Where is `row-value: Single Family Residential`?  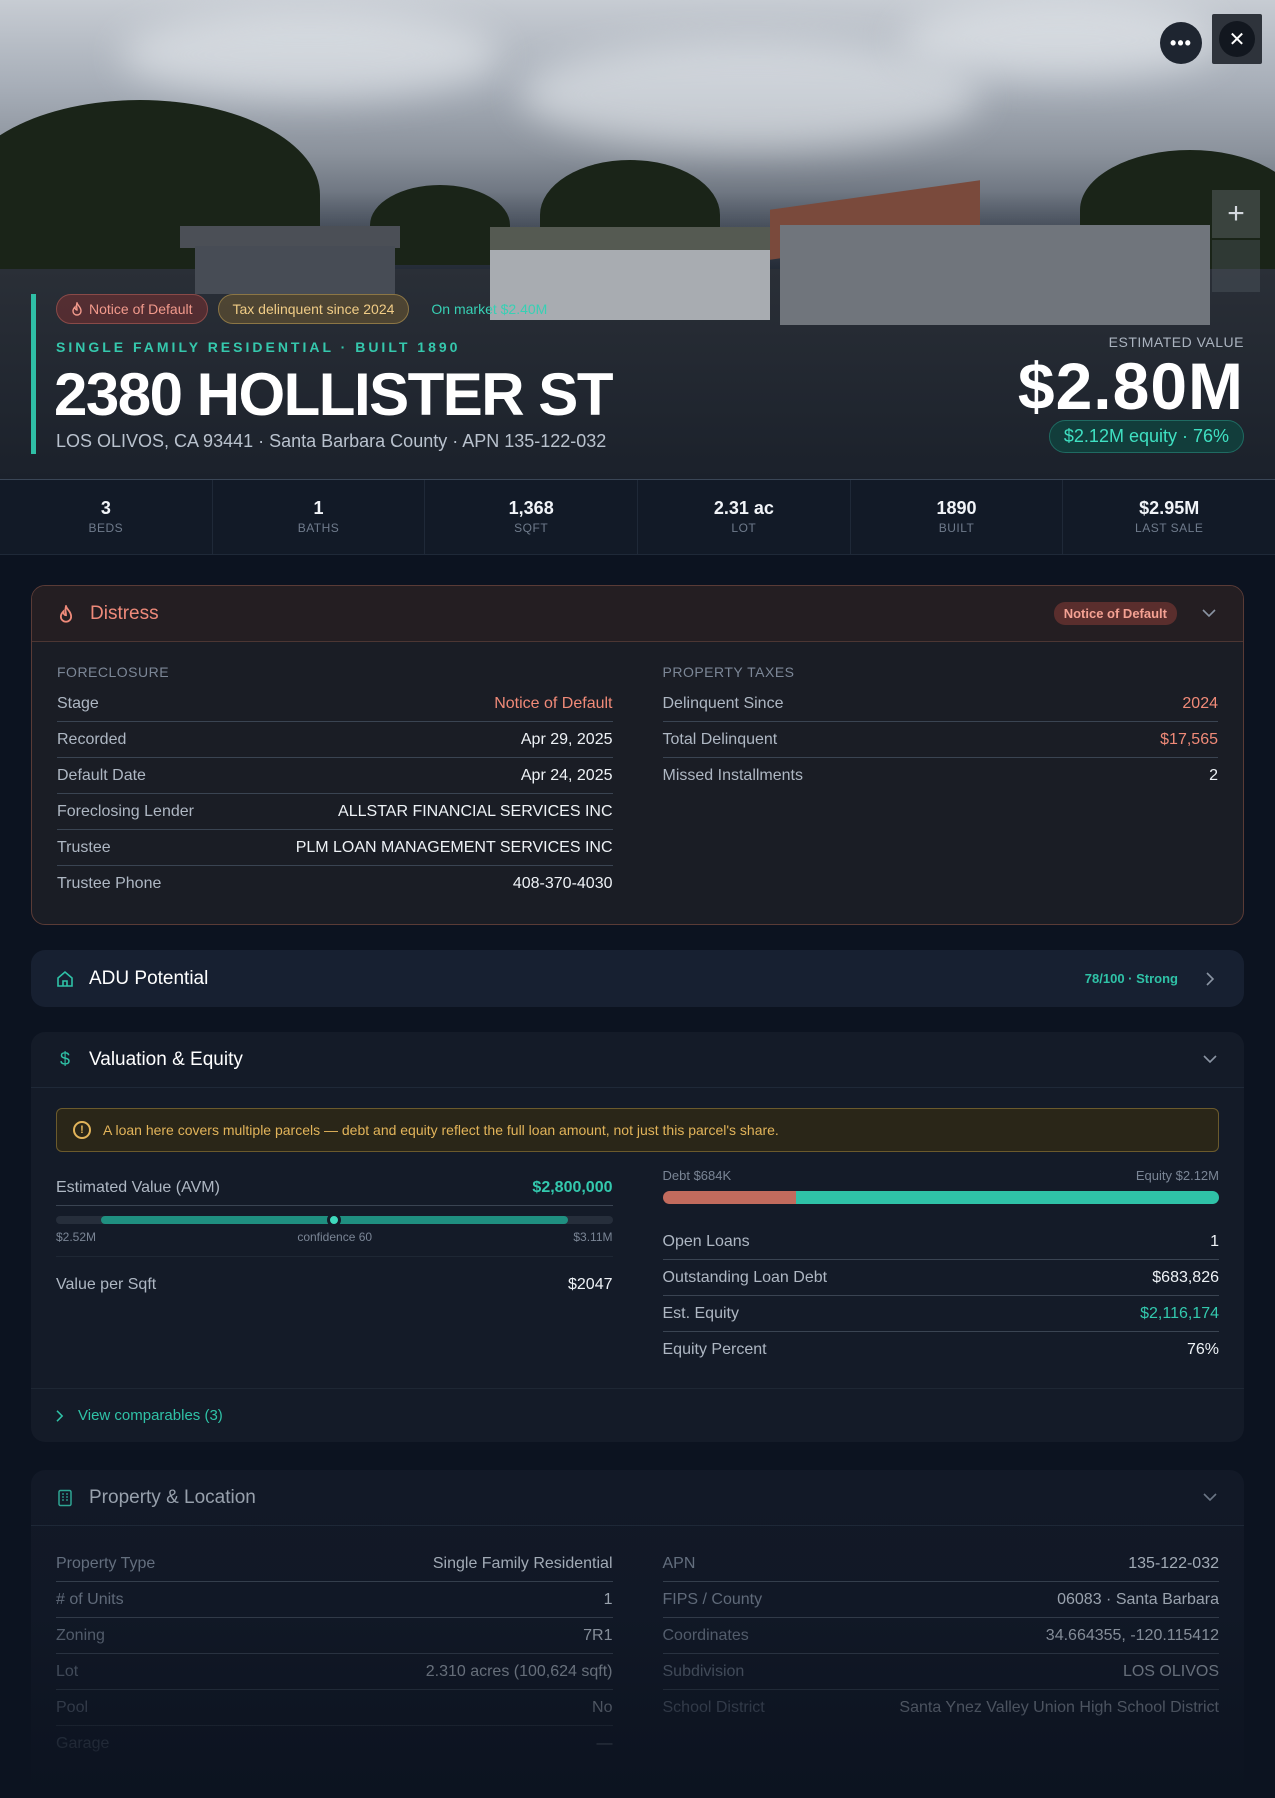 row-value: Single Family Residential is located at coordinates (522, 1563).